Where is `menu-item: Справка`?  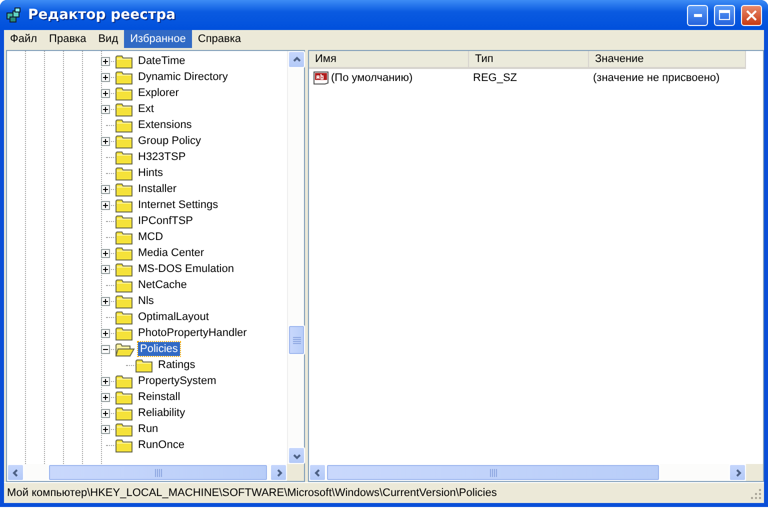
menu-item: Справка is located at coordinates (220, 39).